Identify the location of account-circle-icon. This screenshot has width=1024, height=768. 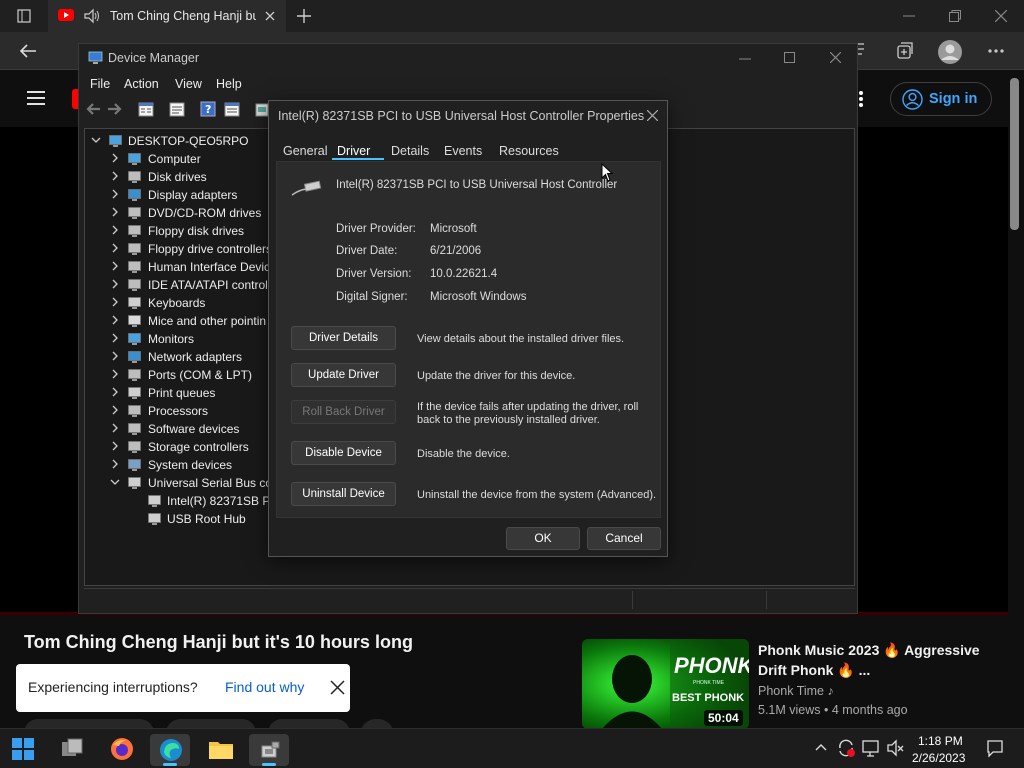
(912, 99).